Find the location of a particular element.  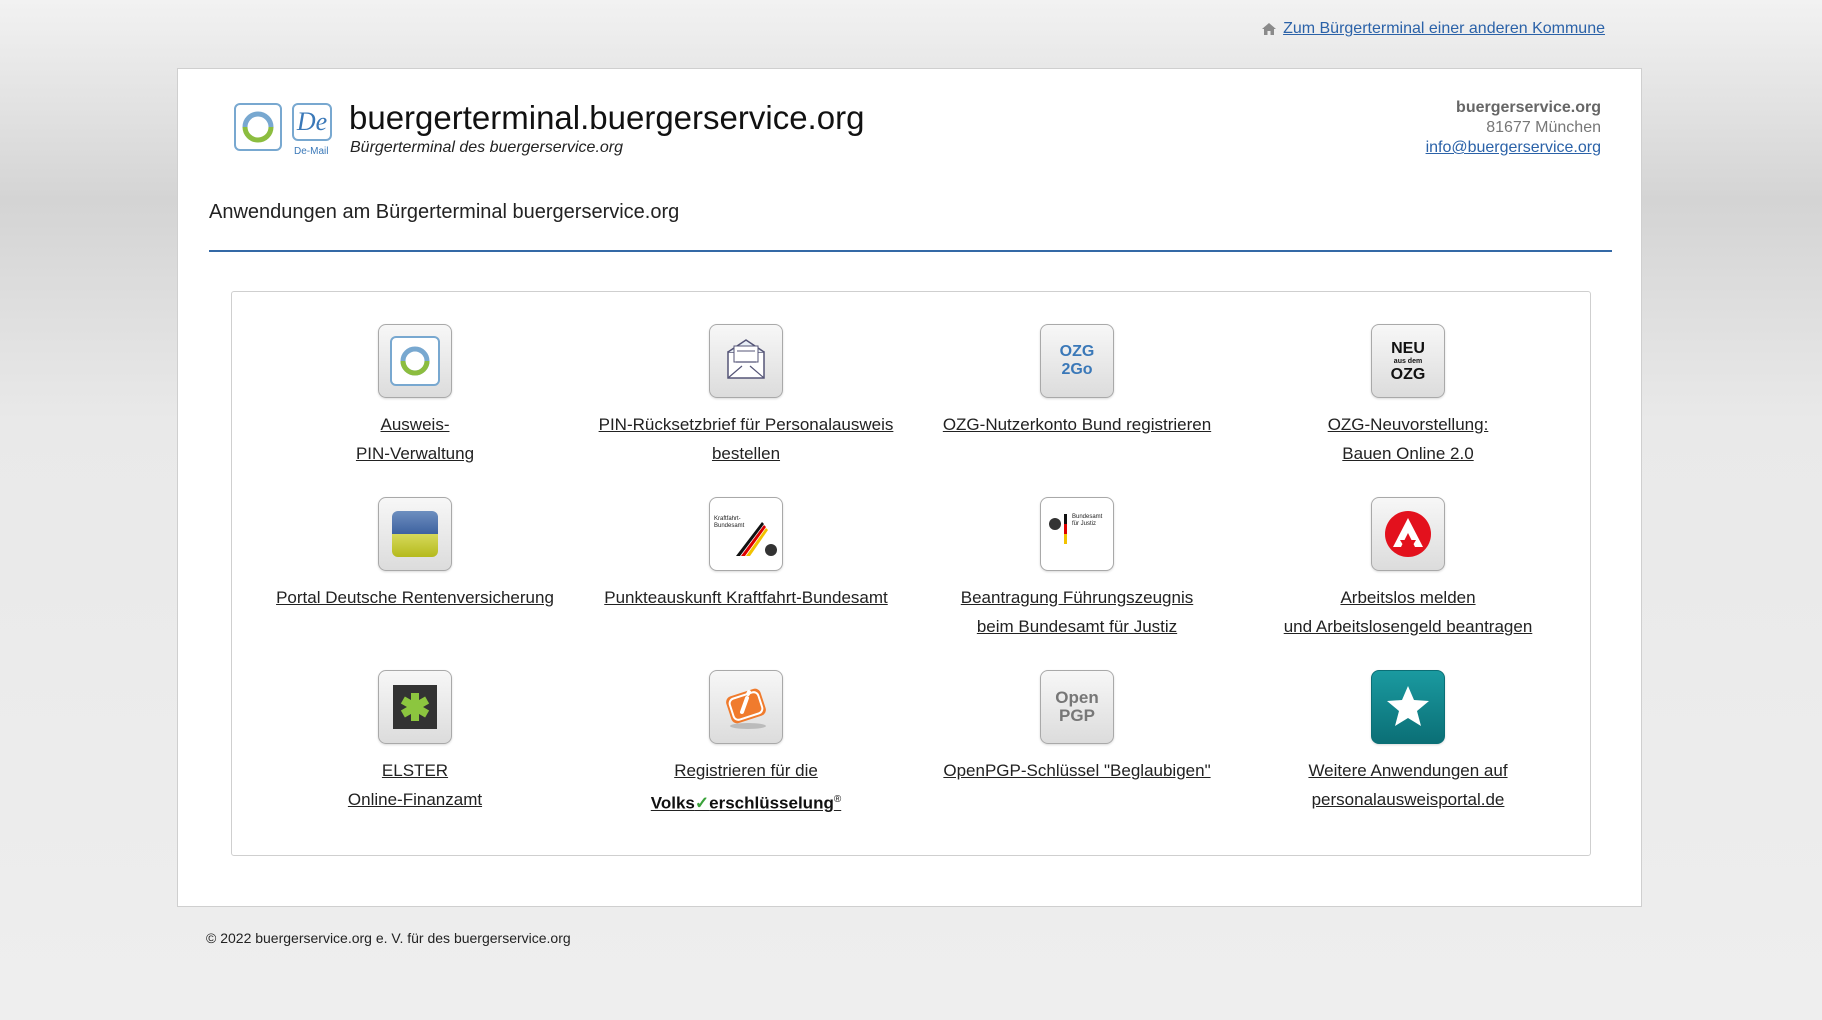

app-label-line1: OpenPGP-Schlüssel "Beglaubigen" is located at coordinates (1077, 770).